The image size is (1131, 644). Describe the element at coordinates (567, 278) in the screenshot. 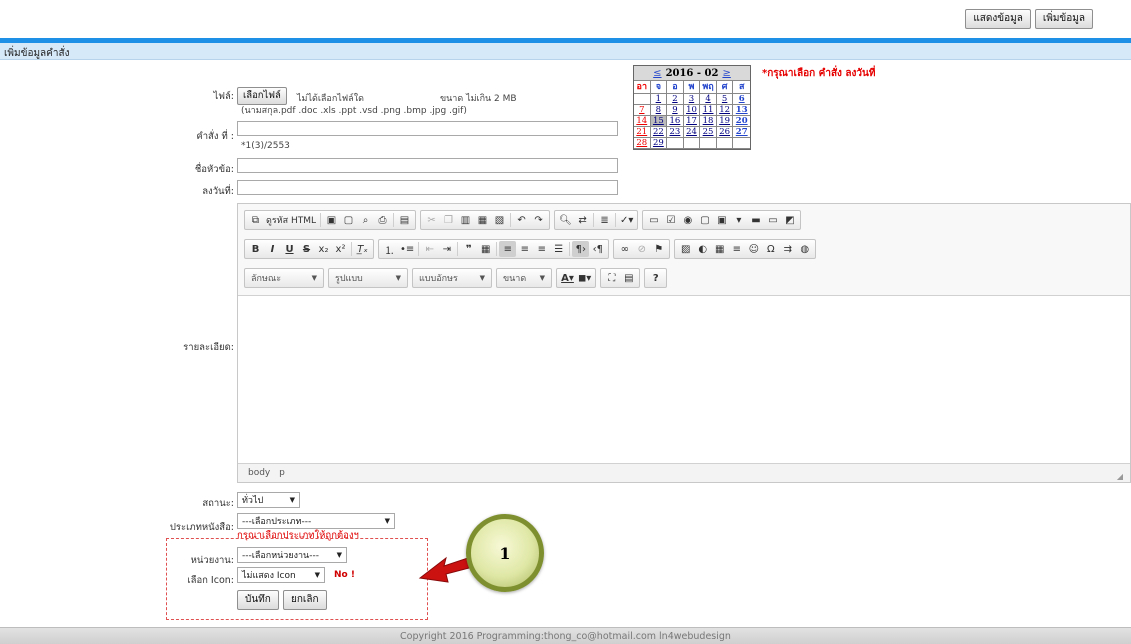

I see `text-color-icon: A▾` at that location.